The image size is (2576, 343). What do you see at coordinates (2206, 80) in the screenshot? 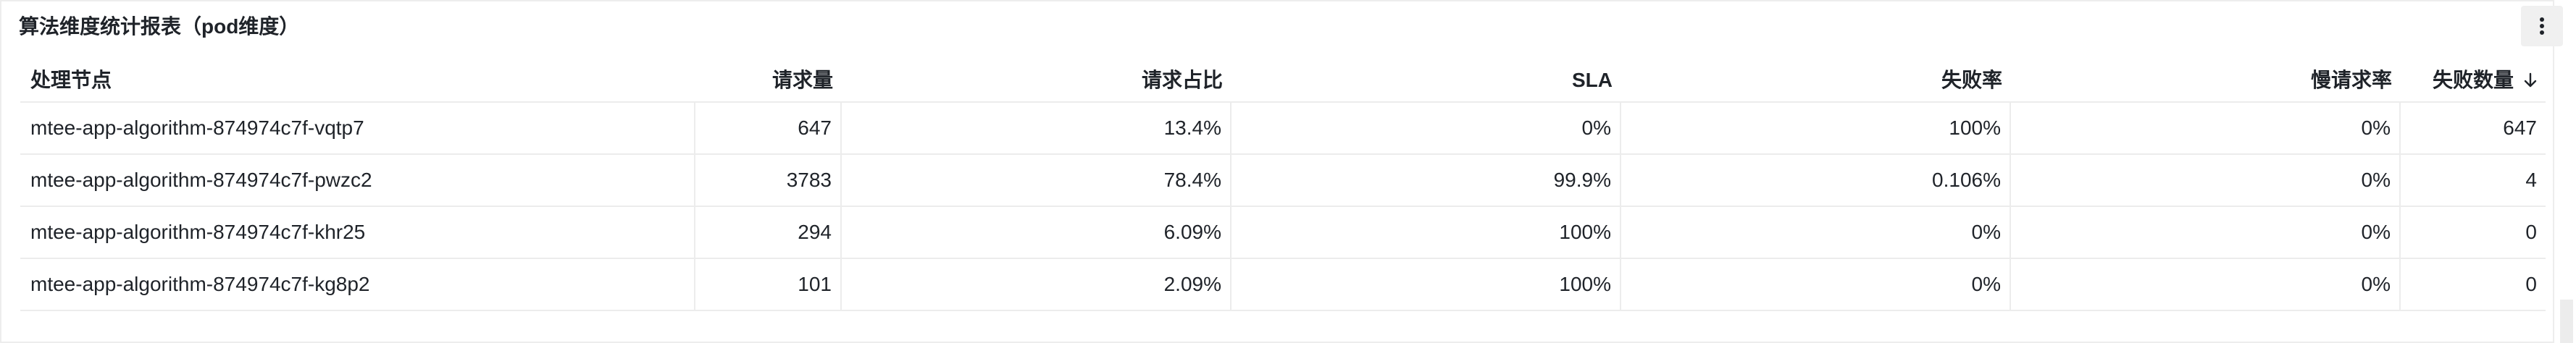
I see `column-header-slow-rate: 慢请求率` at bounding box center [2206, 80].